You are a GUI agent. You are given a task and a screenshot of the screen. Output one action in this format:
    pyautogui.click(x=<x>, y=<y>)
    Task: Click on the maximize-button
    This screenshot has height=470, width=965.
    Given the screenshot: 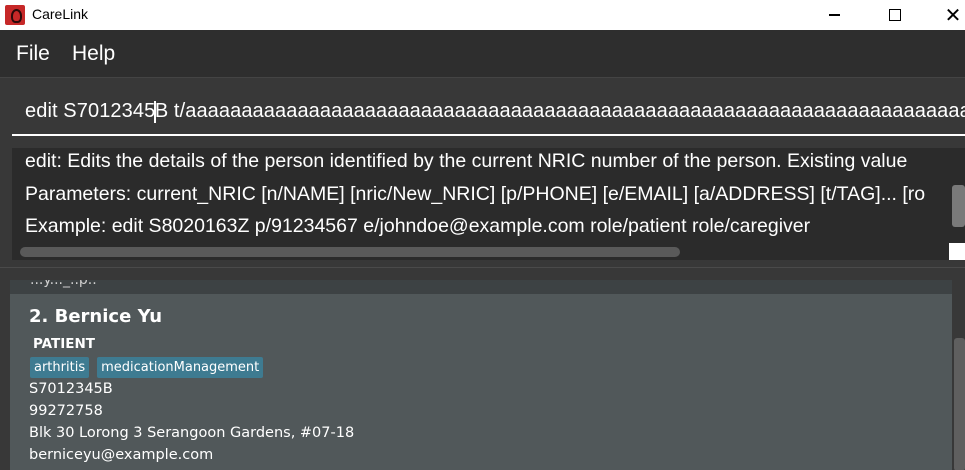 What is the action you would take?
    pyautogui.click(x=895, y=15)
    